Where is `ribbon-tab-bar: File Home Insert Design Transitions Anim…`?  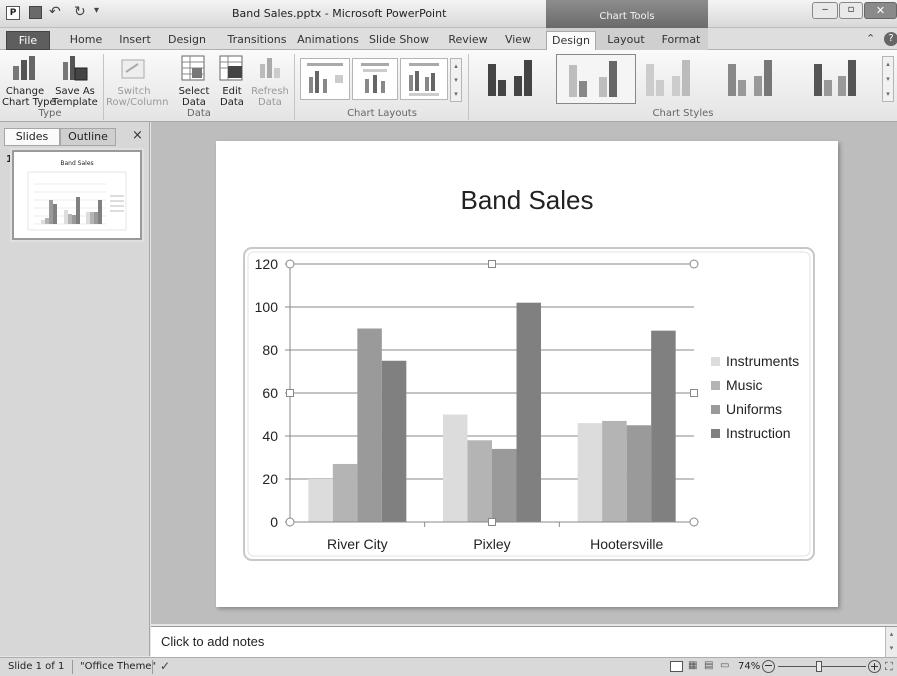 ribbon-tab-bar: File Home Insert Design Transitions Anim… is located at coordinates (448, 39).